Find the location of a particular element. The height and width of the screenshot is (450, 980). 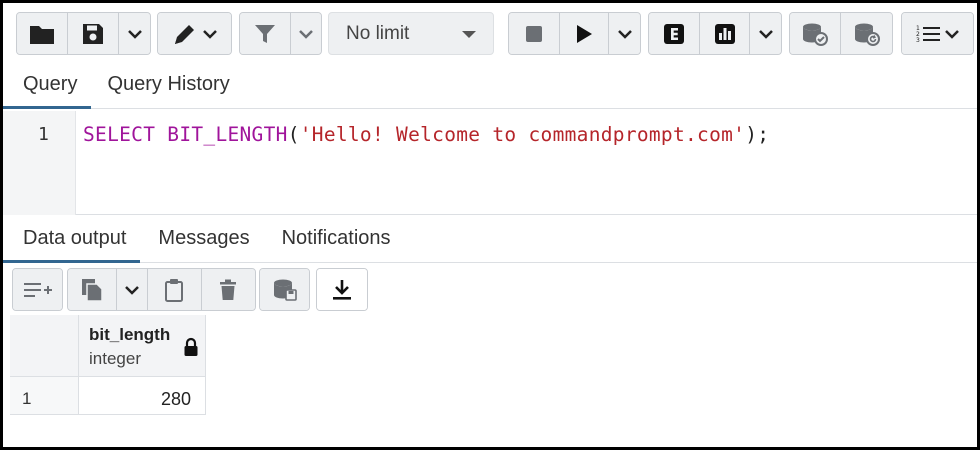

paste-button is located at coordinates (175, 289).